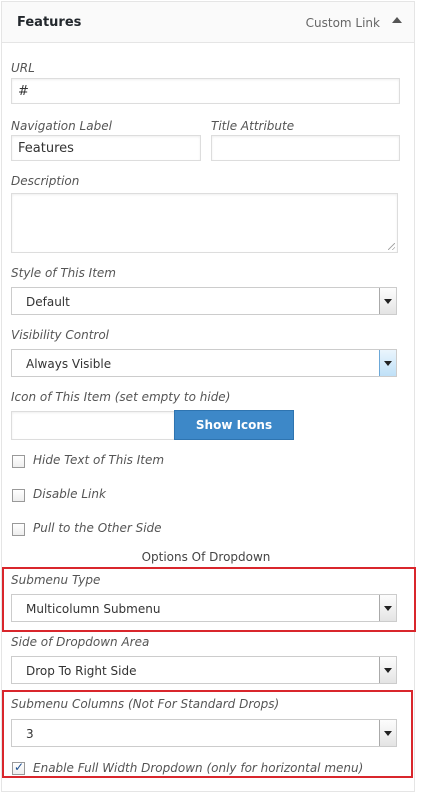  What do you see at coordinates (93, 425) in the screenshot?
I see `icon-input` at bounding box center [93, 425].